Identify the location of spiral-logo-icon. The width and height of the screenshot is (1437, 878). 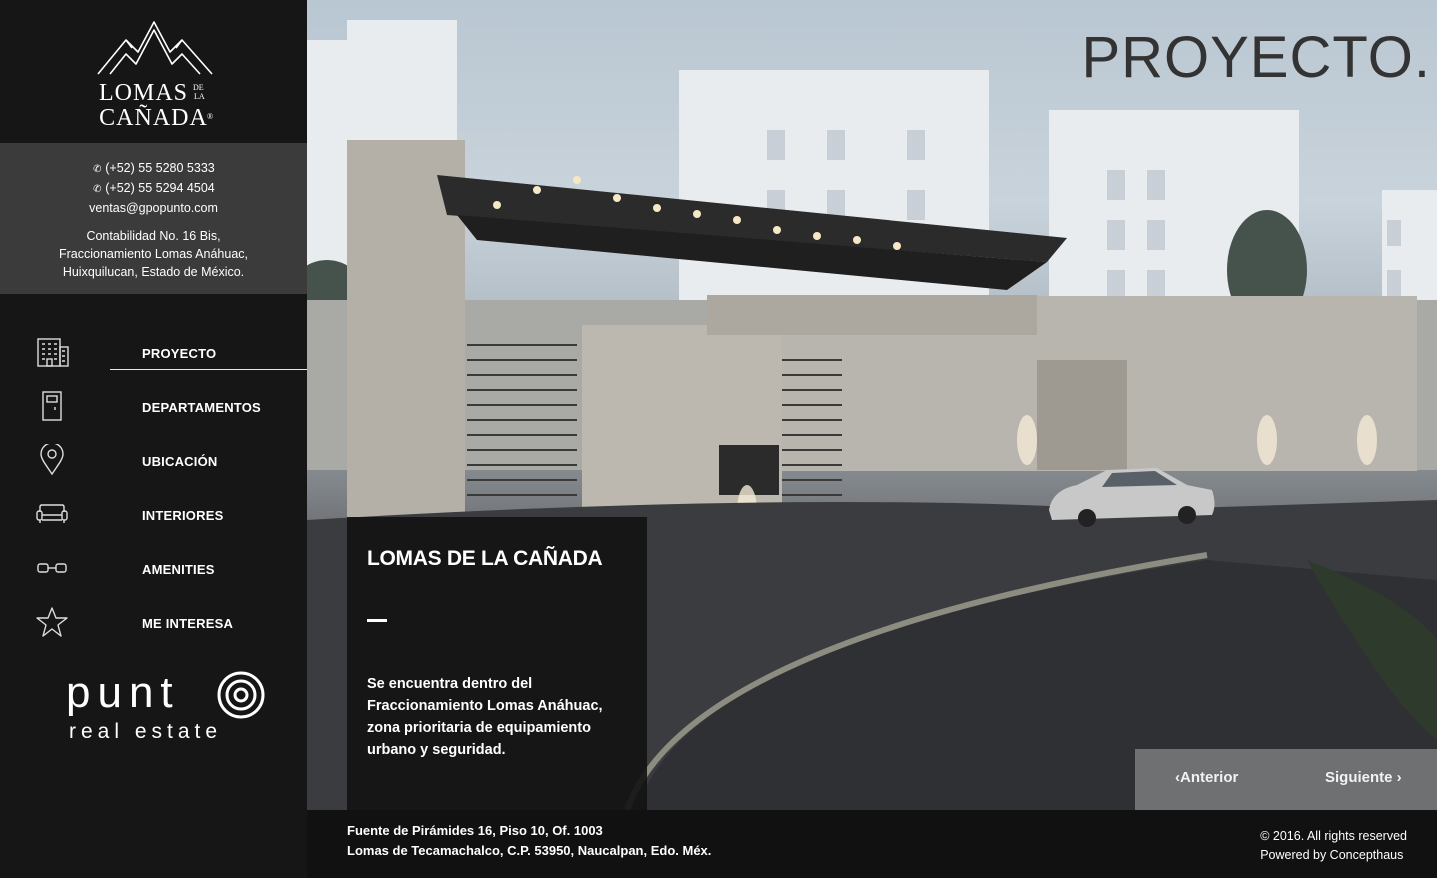
(241, 695).